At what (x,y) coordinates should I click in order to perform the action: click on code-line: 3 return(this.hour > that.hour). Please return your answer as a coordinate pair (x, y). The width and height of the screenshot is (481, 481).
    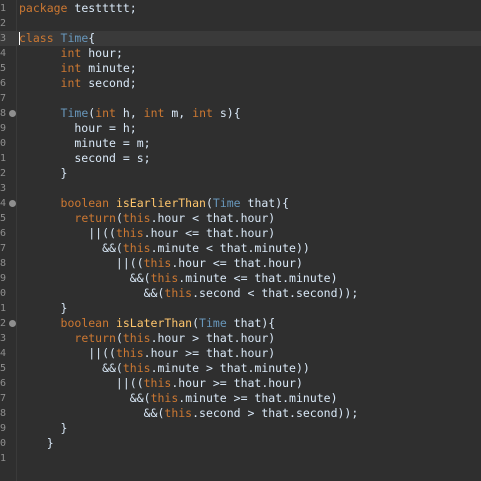
    Looking at the image, I should click on (240, 338).